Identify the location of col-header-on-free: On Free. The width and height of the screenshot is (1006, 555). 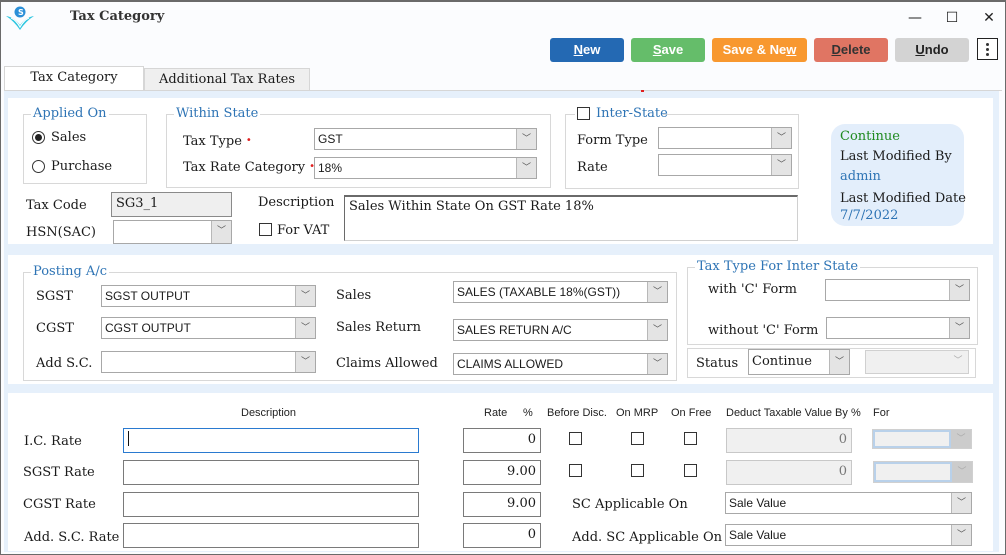
(691, 413).